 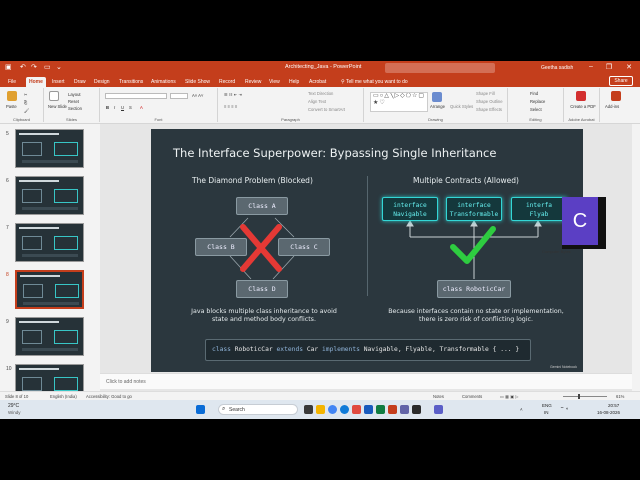 I want to click on clock-date: 16-08-2026, so click(x=608, y=412).